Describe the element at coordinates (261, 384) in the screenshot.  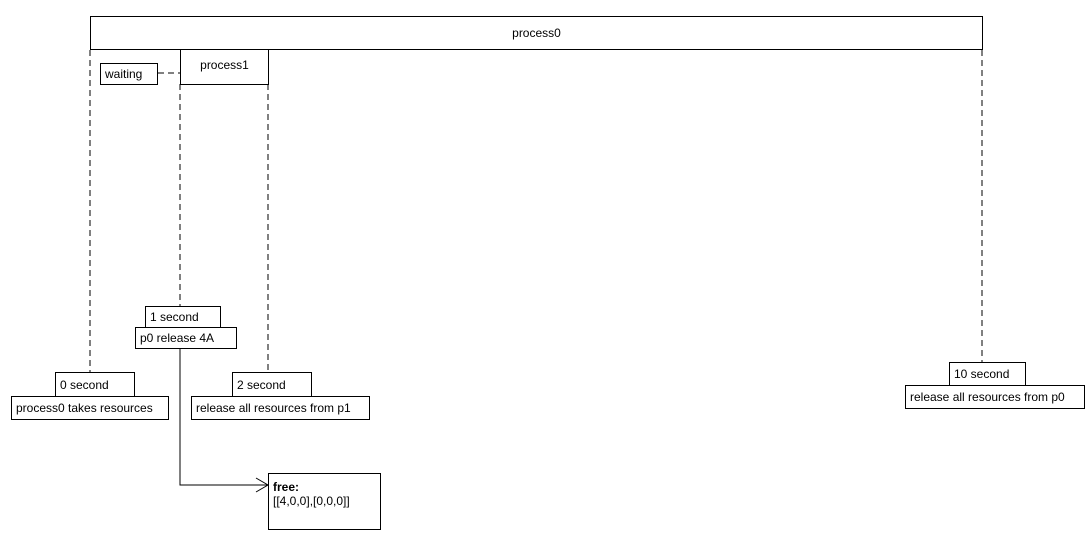
I see `event-2s-time-label: 2 second` at that location.